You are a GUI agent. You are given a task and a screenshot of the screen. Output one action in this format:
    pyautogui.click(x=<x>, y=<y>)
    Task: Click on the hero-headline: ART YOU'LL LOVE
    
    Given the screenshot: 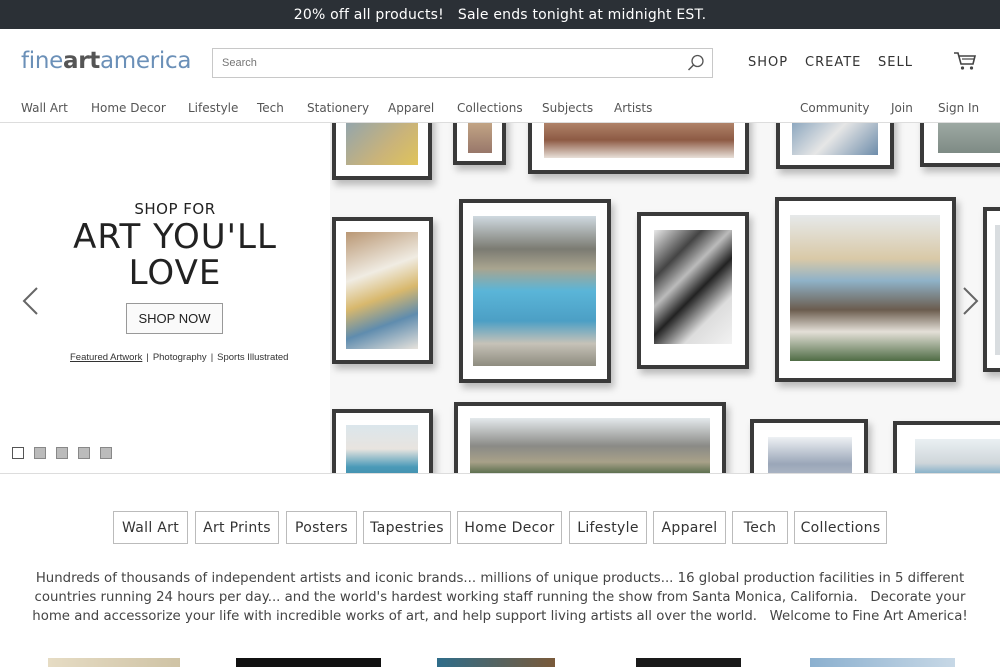 What is the action you would take?
    pyautogui.click(x=175, y=255)
    